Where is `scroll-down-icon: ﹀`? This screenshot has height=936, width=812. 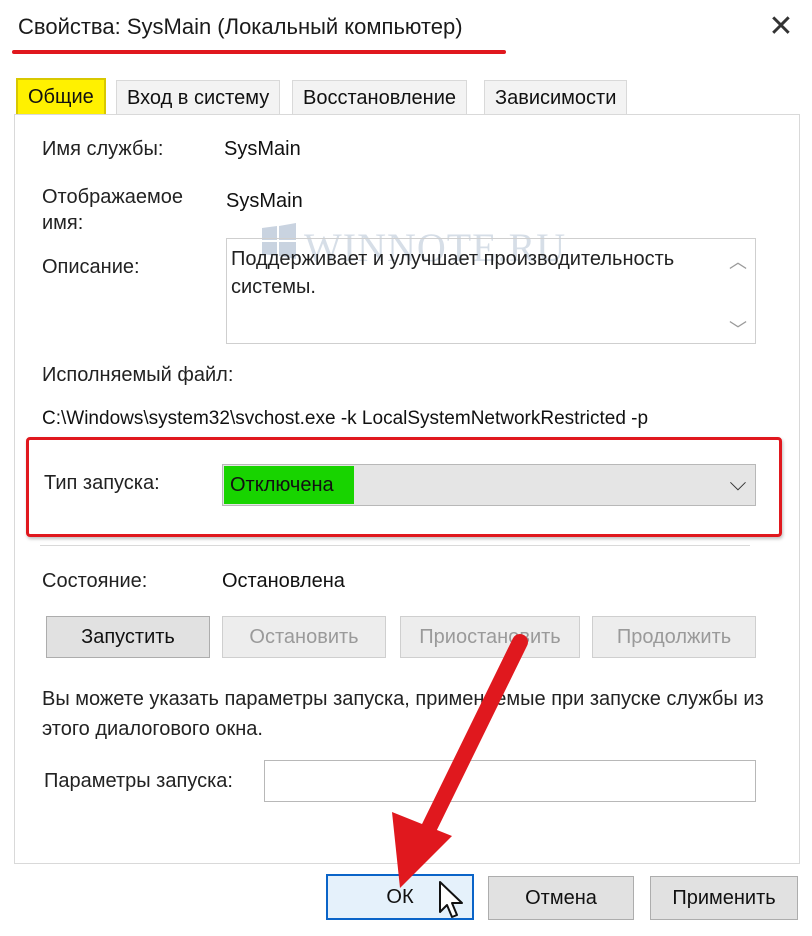
scroll-down-icon: ﹀ is located at coordinates (738, 329).